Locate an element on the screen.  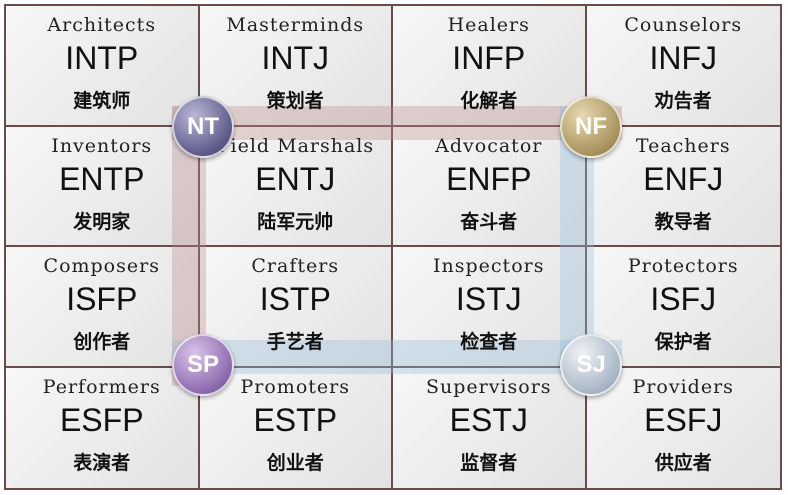
type-code: ESFJ is located at coordinates (683, 419).